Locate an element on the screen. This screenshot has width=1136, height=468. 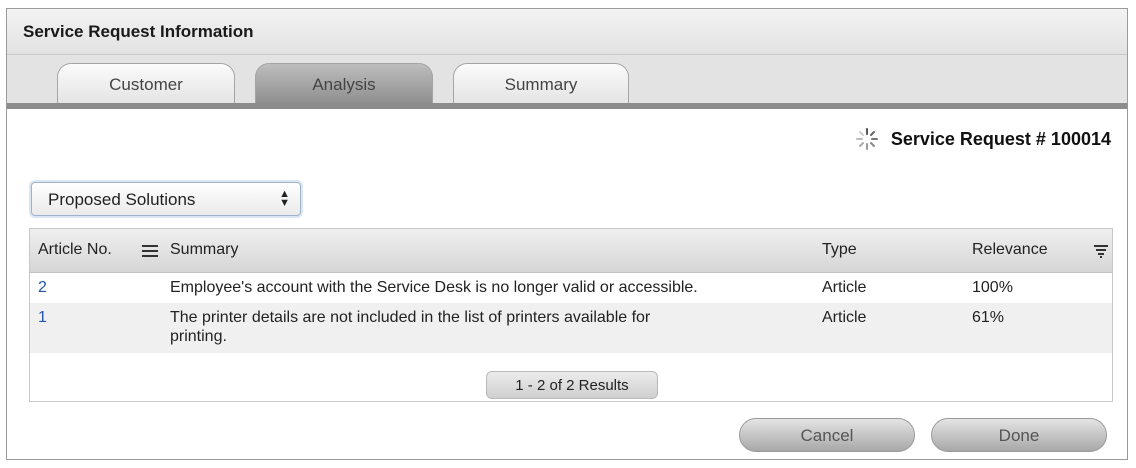
relevance-cell: 100% is located at coordinates (992, 287).